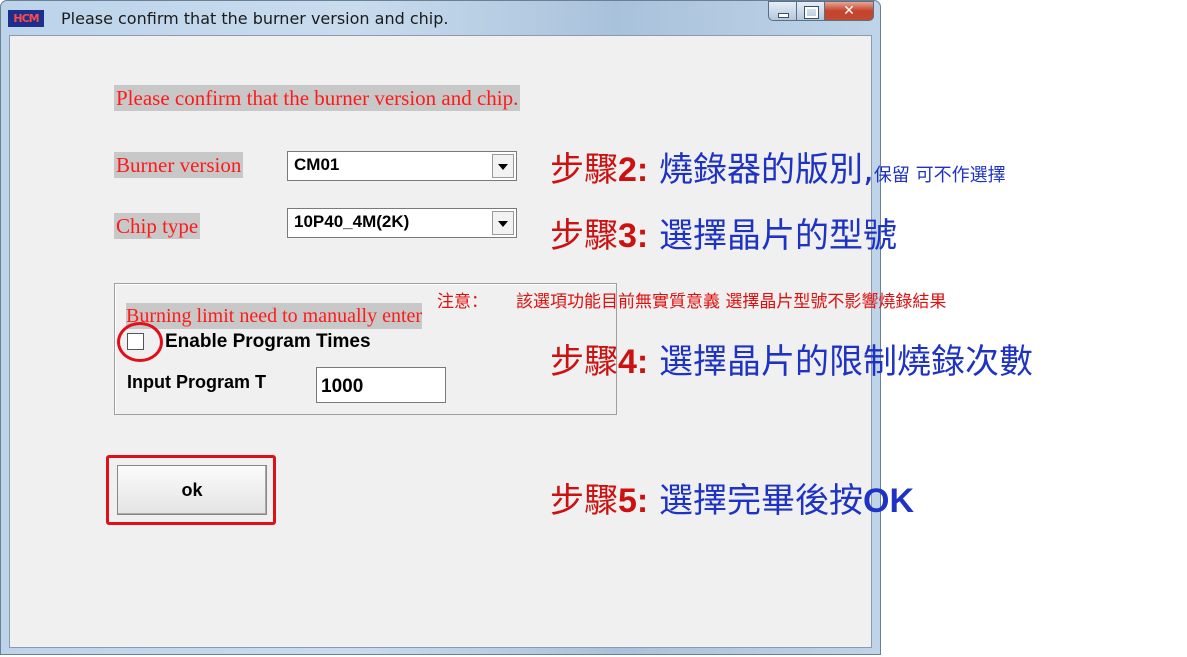 This screenshot has width=1187, height=657. I want to click on note-annotation: 注意： 該選項功能目前無實質意義 選擇晶片型號不影響燒錄結果, so click(691, 299).